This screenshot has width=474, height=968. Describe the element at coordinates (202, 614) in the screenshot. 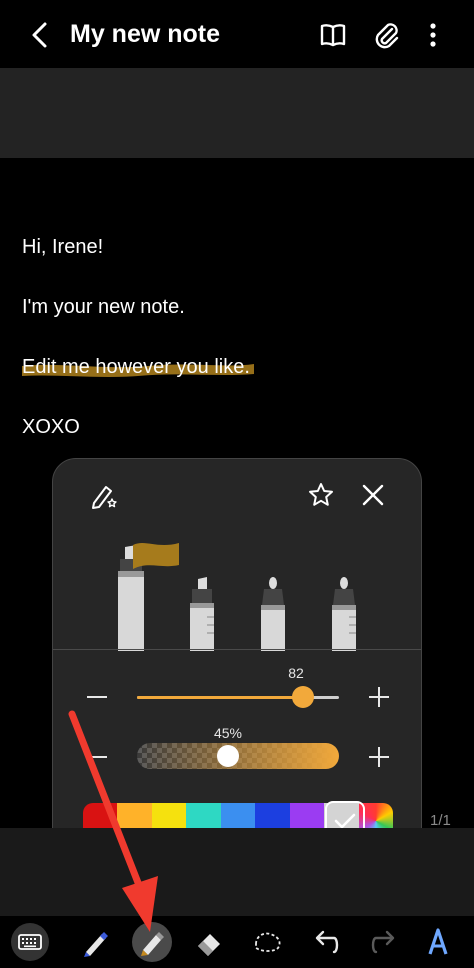

I see `pen-type-chisel` at that location.